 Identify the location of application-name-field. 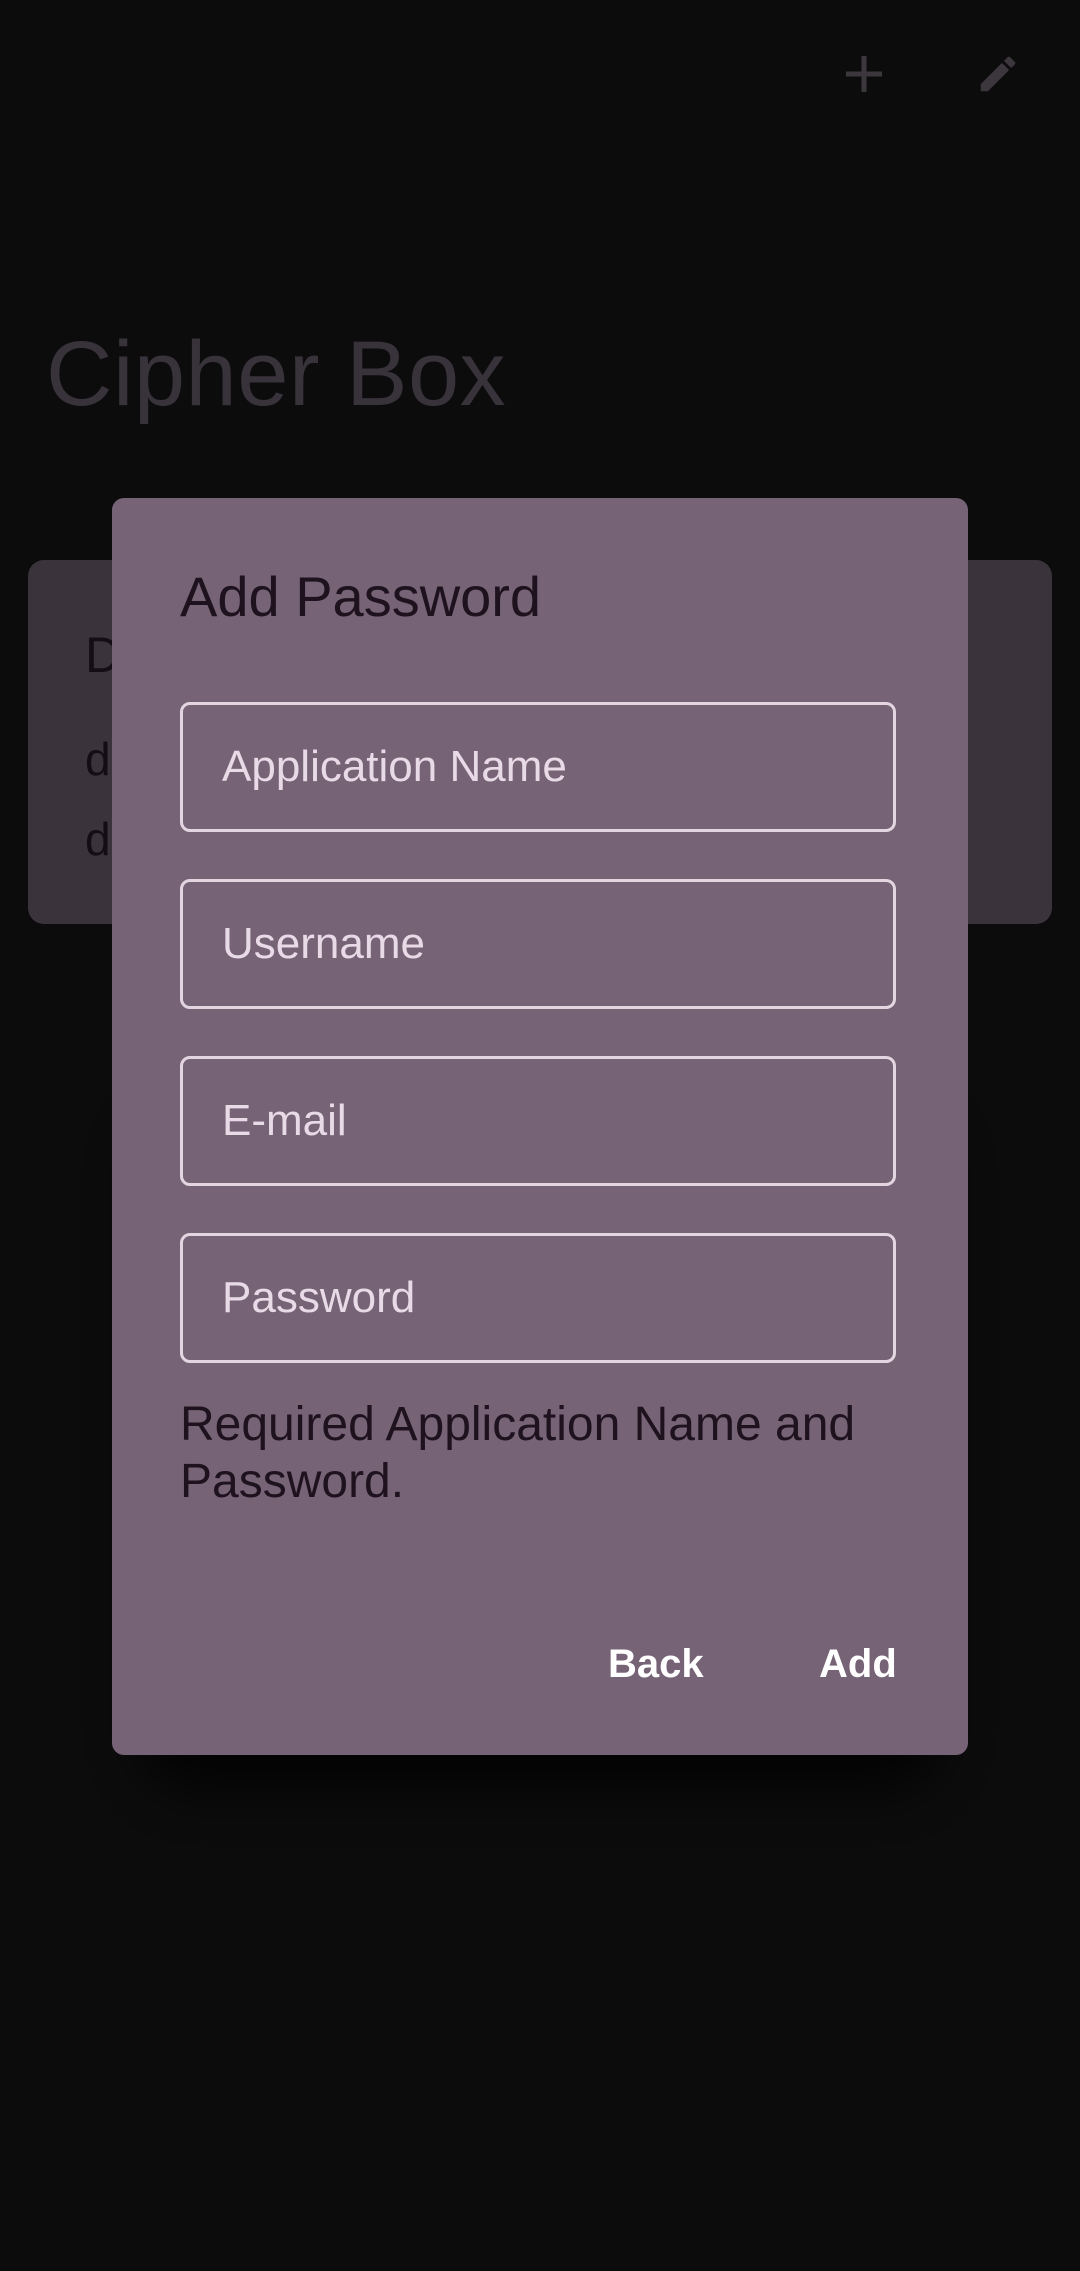
(538, 767).